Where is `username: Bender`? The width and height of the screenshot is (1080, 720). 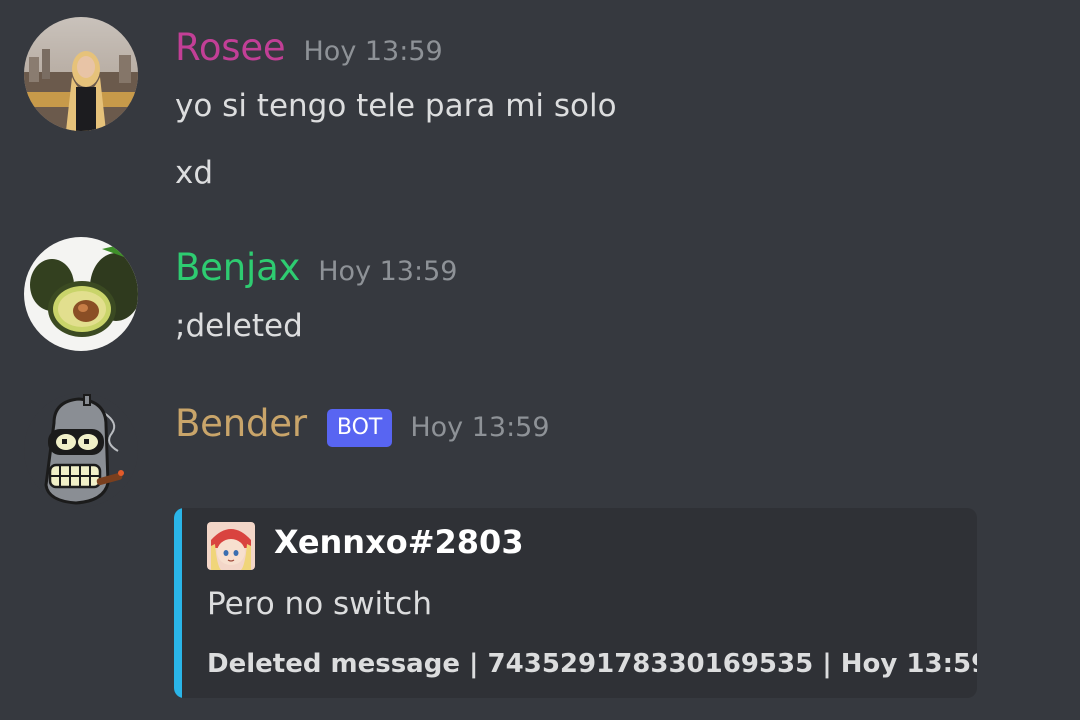 username: Bender is located at coordinates (241, 423).